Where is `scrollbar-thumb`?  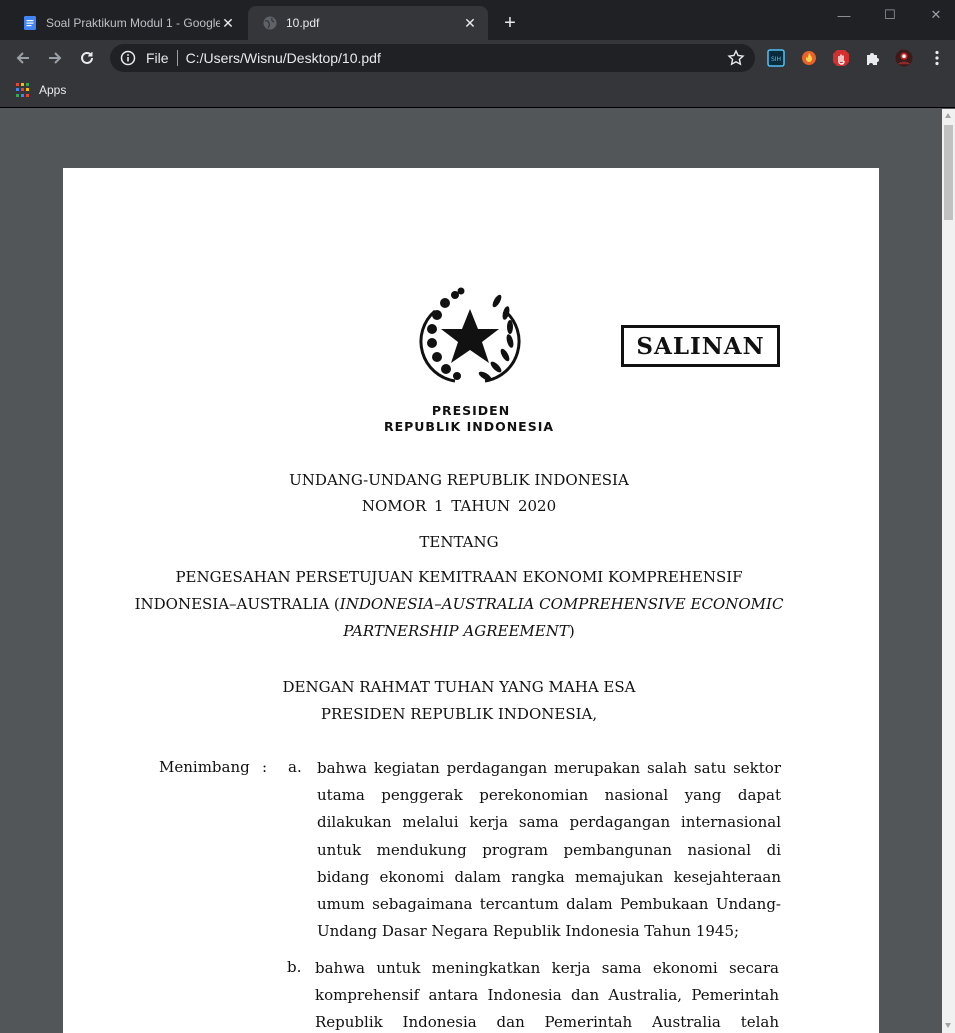 scrollbar-thumb is located at coordinates (948, 172).